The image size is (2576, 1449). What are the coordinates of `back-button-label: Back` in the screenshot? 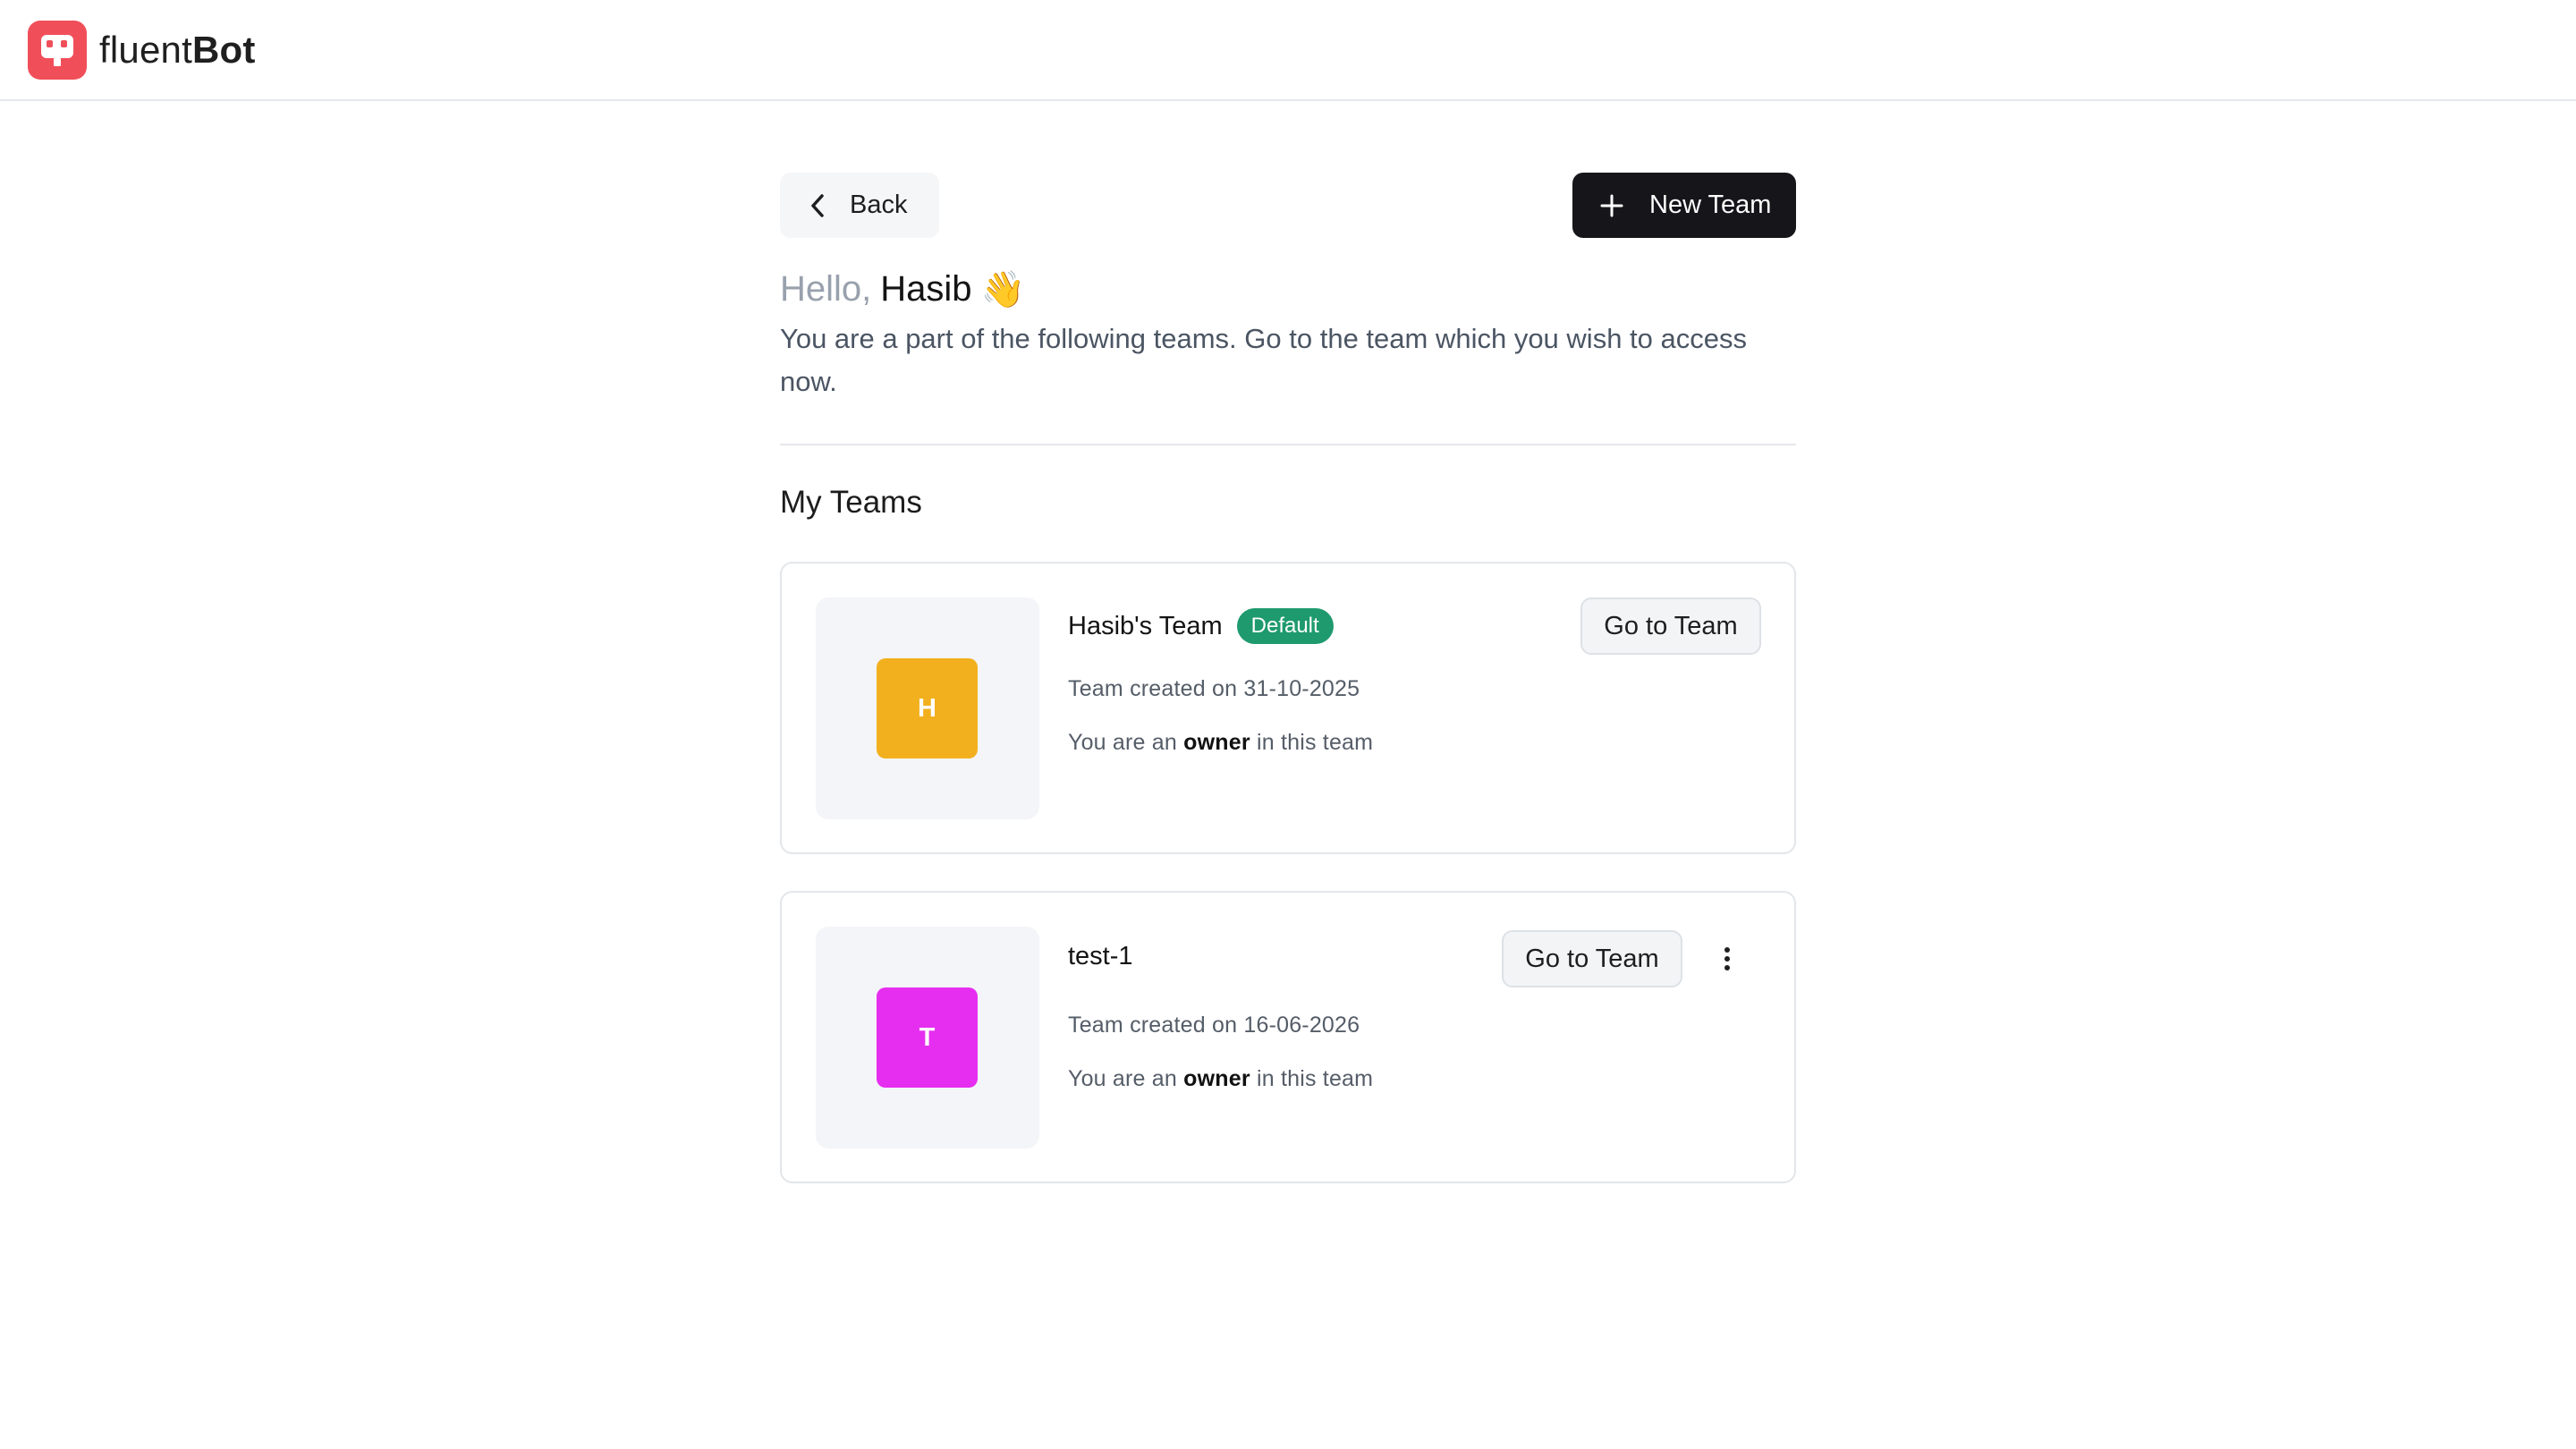 It's located at (879, 205).